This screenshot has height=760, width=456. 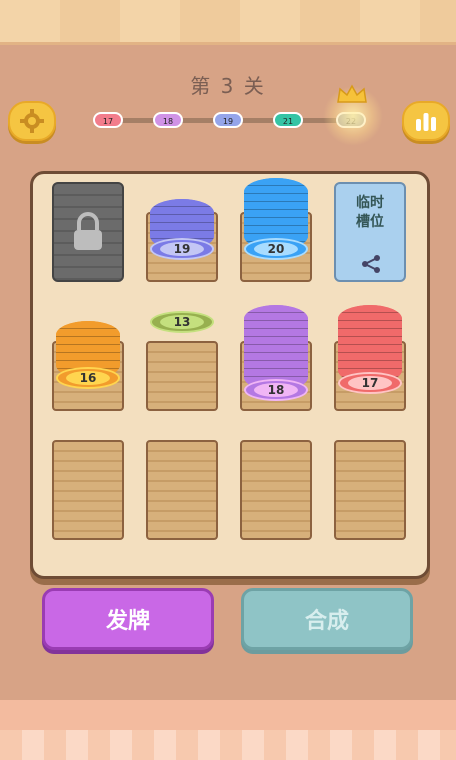 I want to click on temp-slot: 临时 槽位, so click(x=370, y=232).